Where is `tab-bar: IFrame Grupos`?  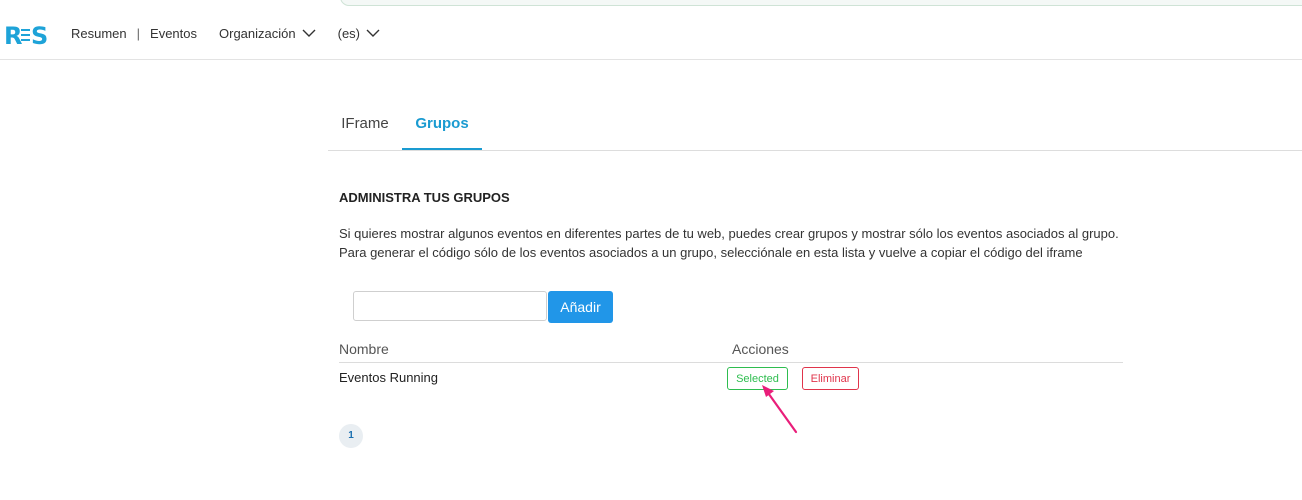 tab-bar: IFrame Grupos is located at coordinates (815, 125).